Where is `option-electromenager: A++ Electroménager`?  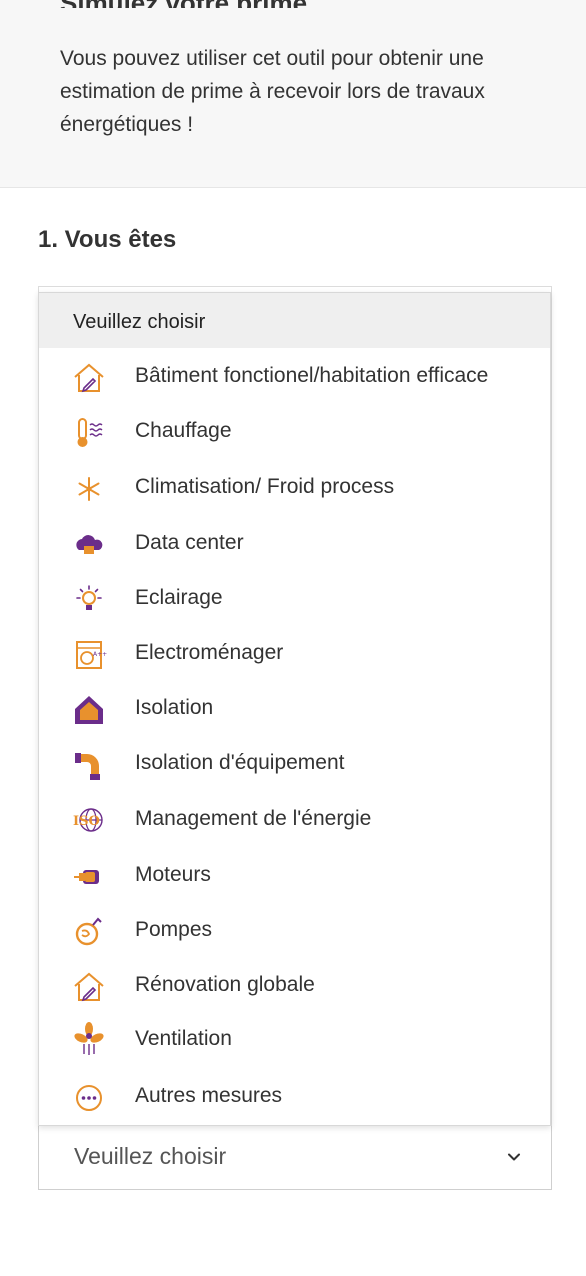
option-electromenager: A++ Electroménager is located at coordinates (294, 654).